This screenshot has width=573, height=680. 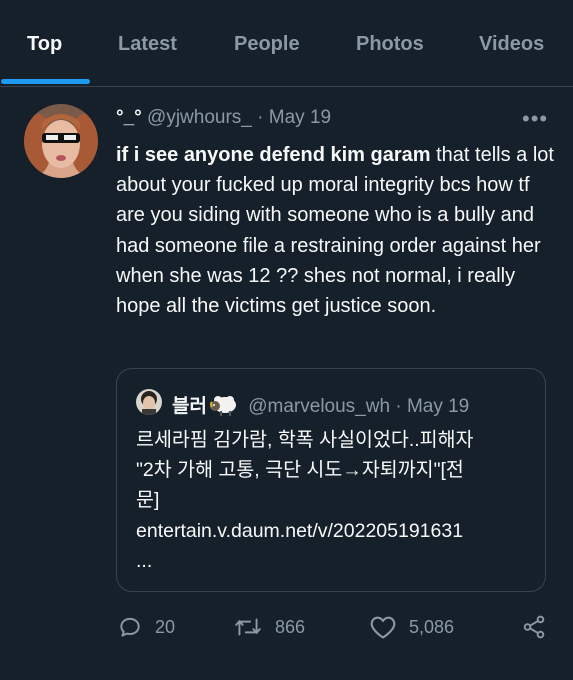 I want to click on sheep-emoji-icon, so click(x=223, y=408).